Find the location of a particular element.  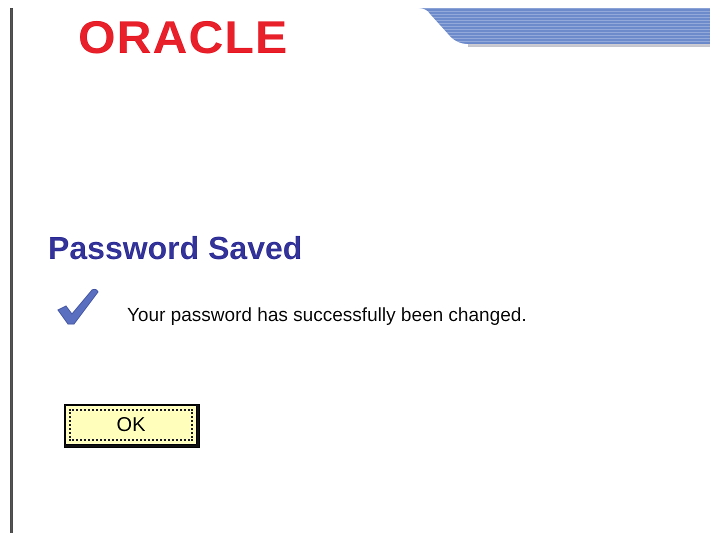

logo: ORACLE is located at coordinates (183, 37).